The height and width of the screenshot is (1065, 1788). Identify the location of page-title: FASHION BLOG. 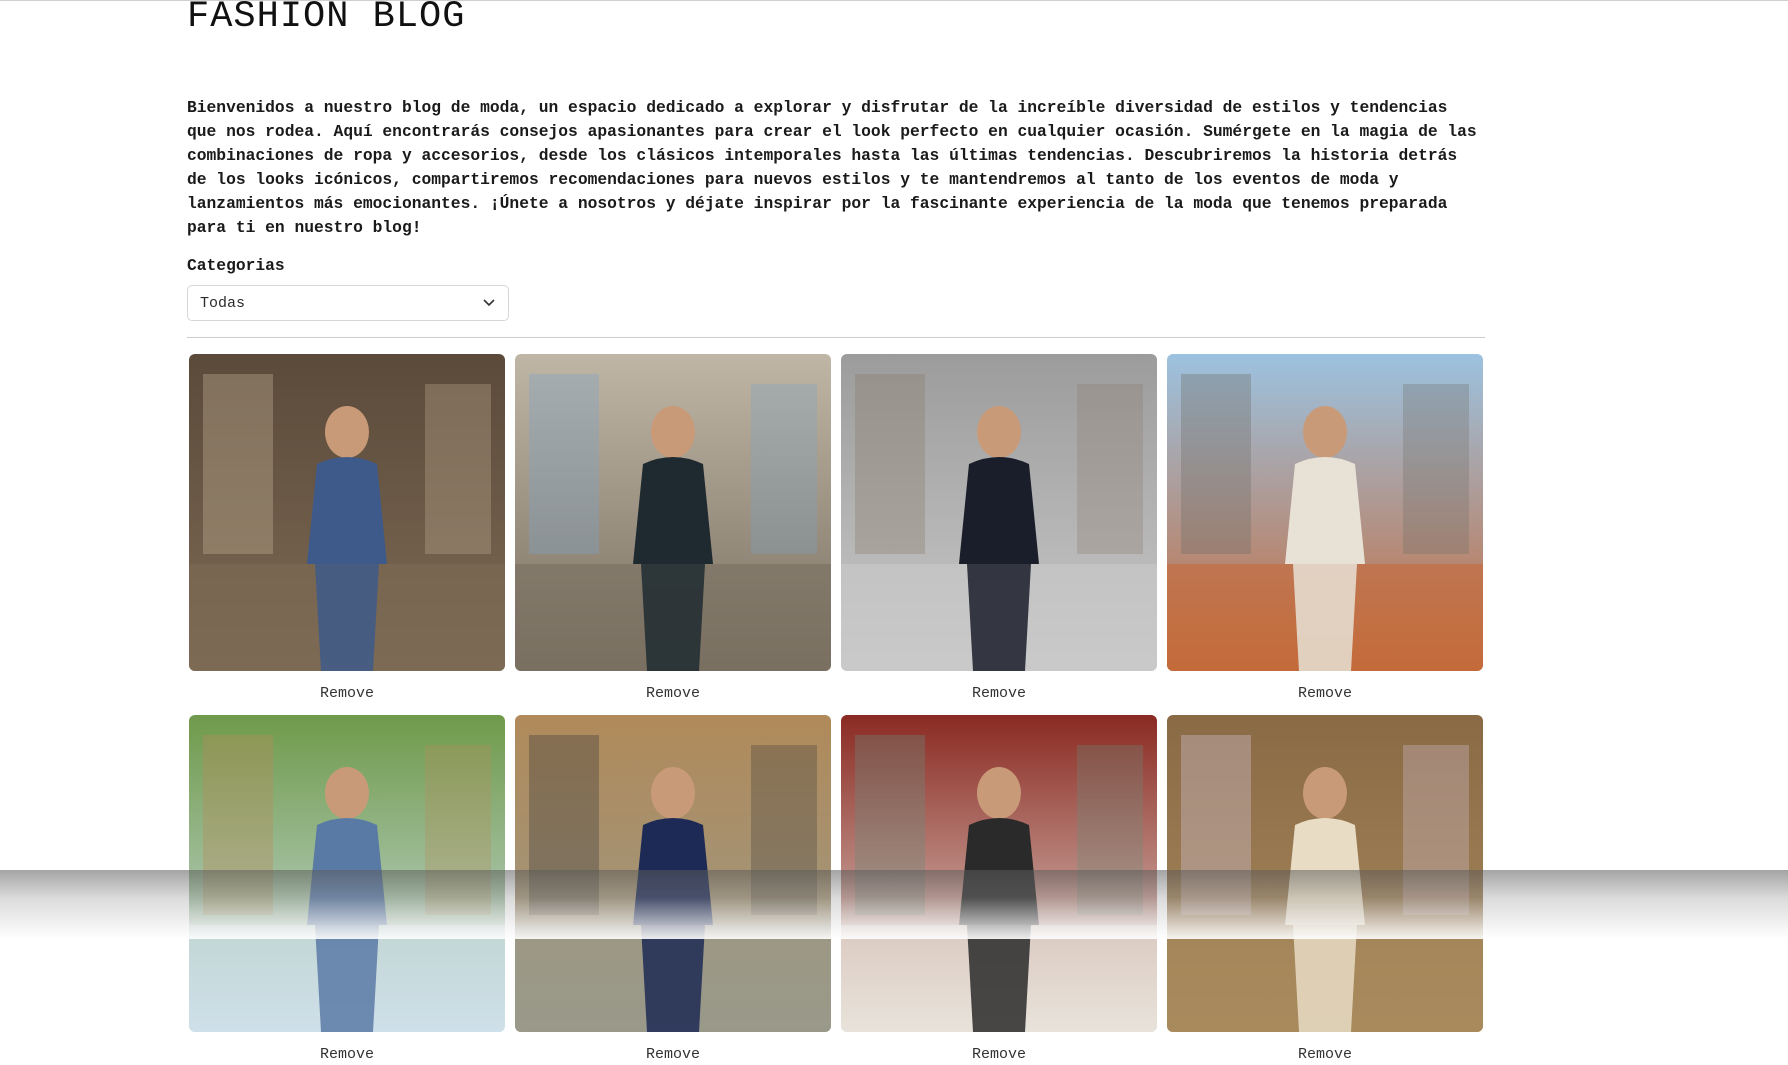
(326, 19).